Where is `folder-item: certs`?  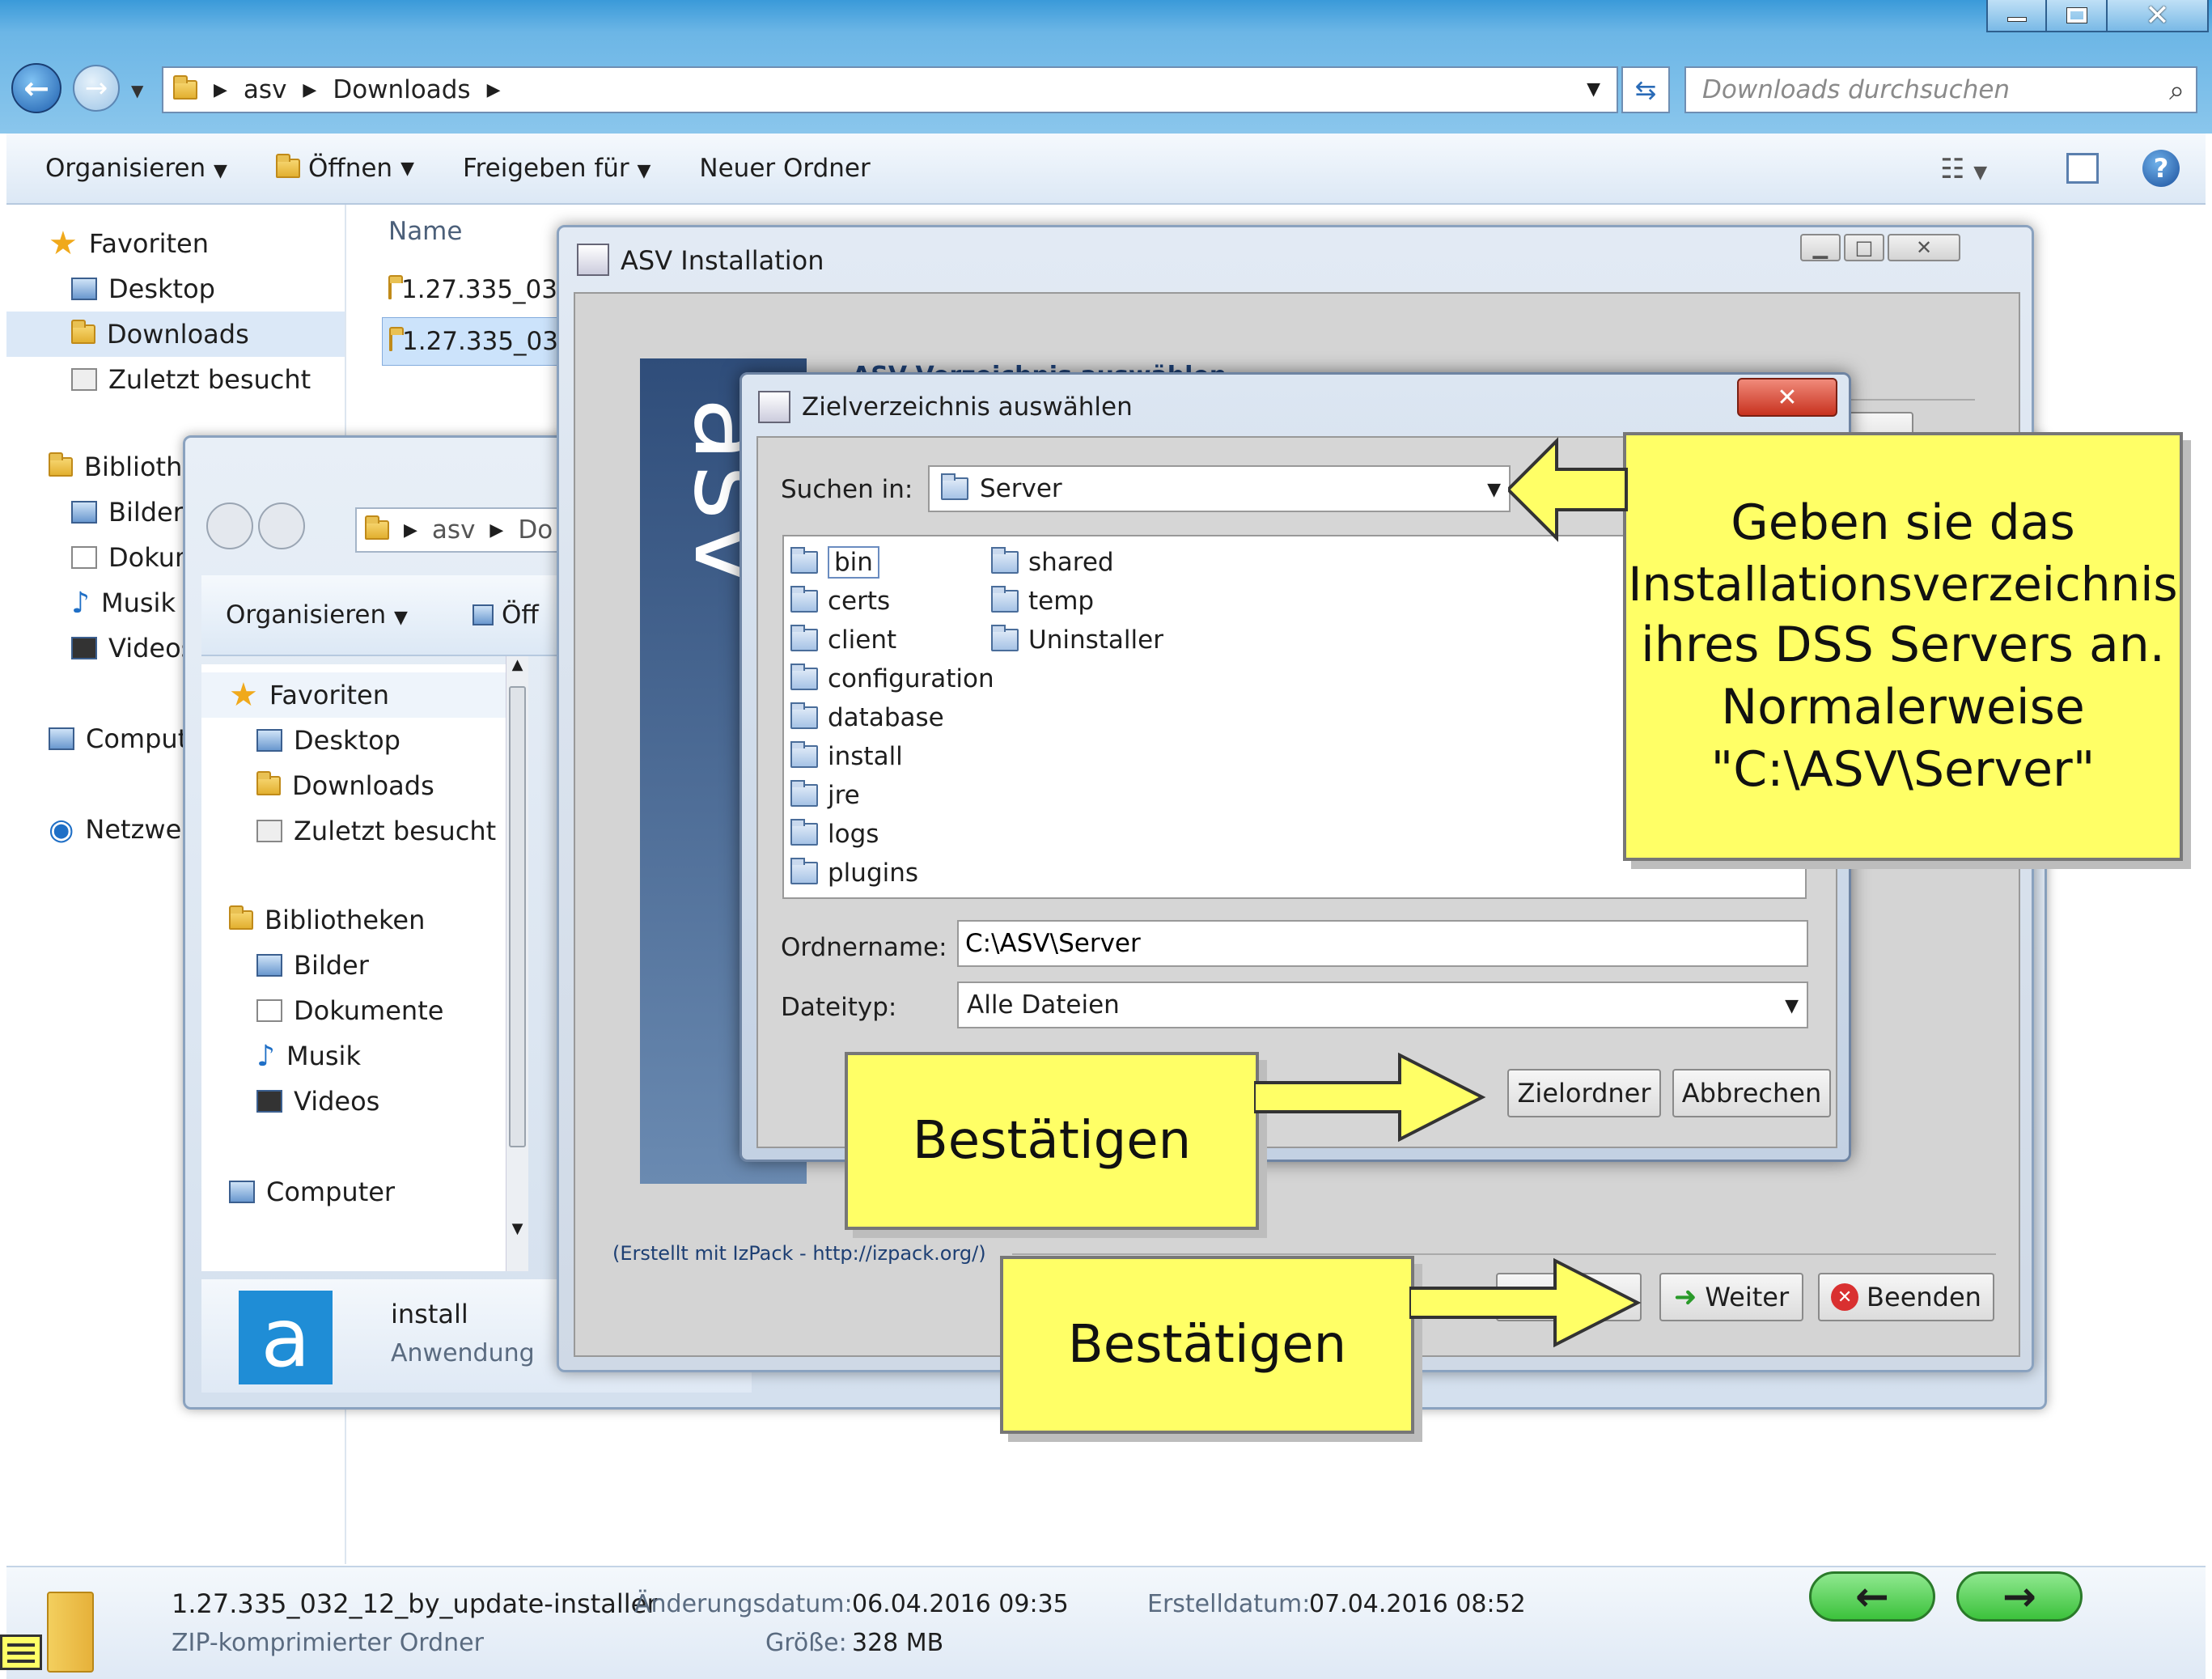
folder-item: certs is located at coordinates (892, 601).